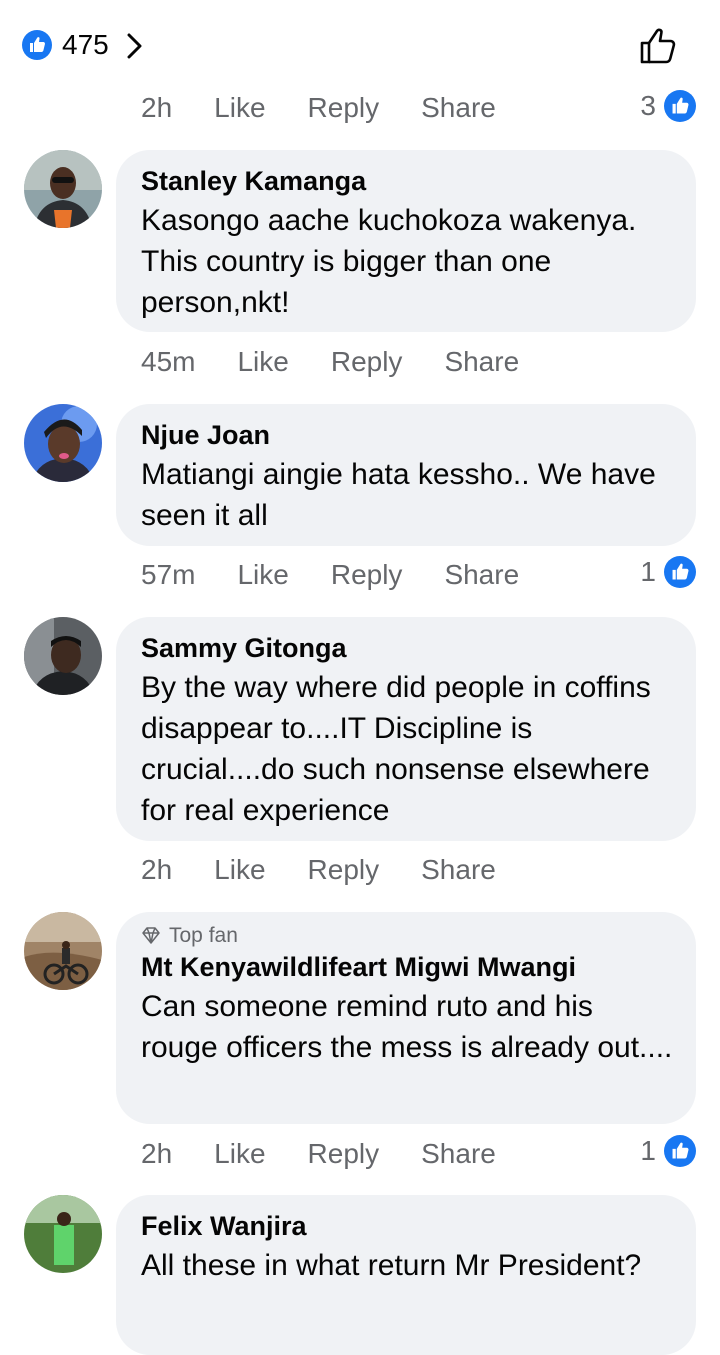 The height and width of the screenshot is (1355, 720). I want to click on comment-author: Sammy Gitonga, so click(407, 648).